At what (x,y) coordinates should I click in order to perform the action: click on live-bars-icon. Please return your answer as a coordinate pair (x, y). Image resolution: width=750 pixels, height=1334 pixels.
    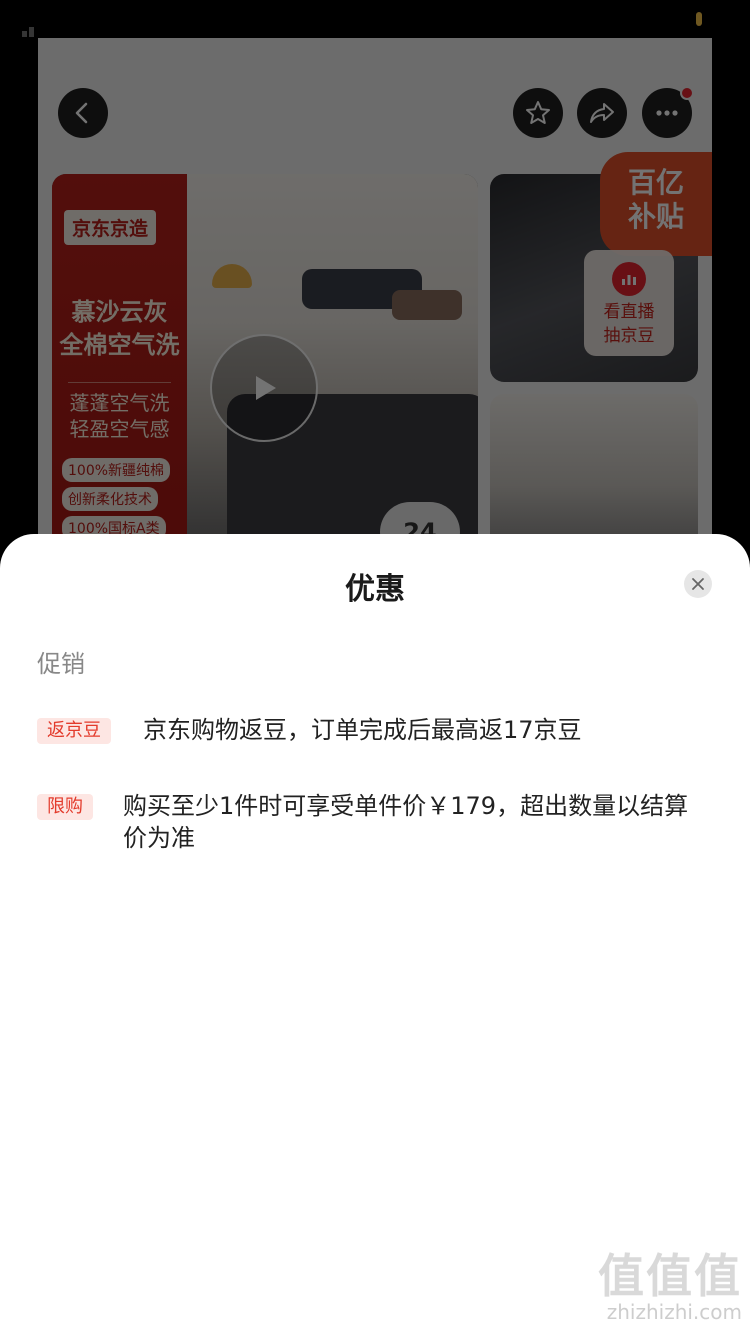
    Looking at the image, I should click on (629, 279).